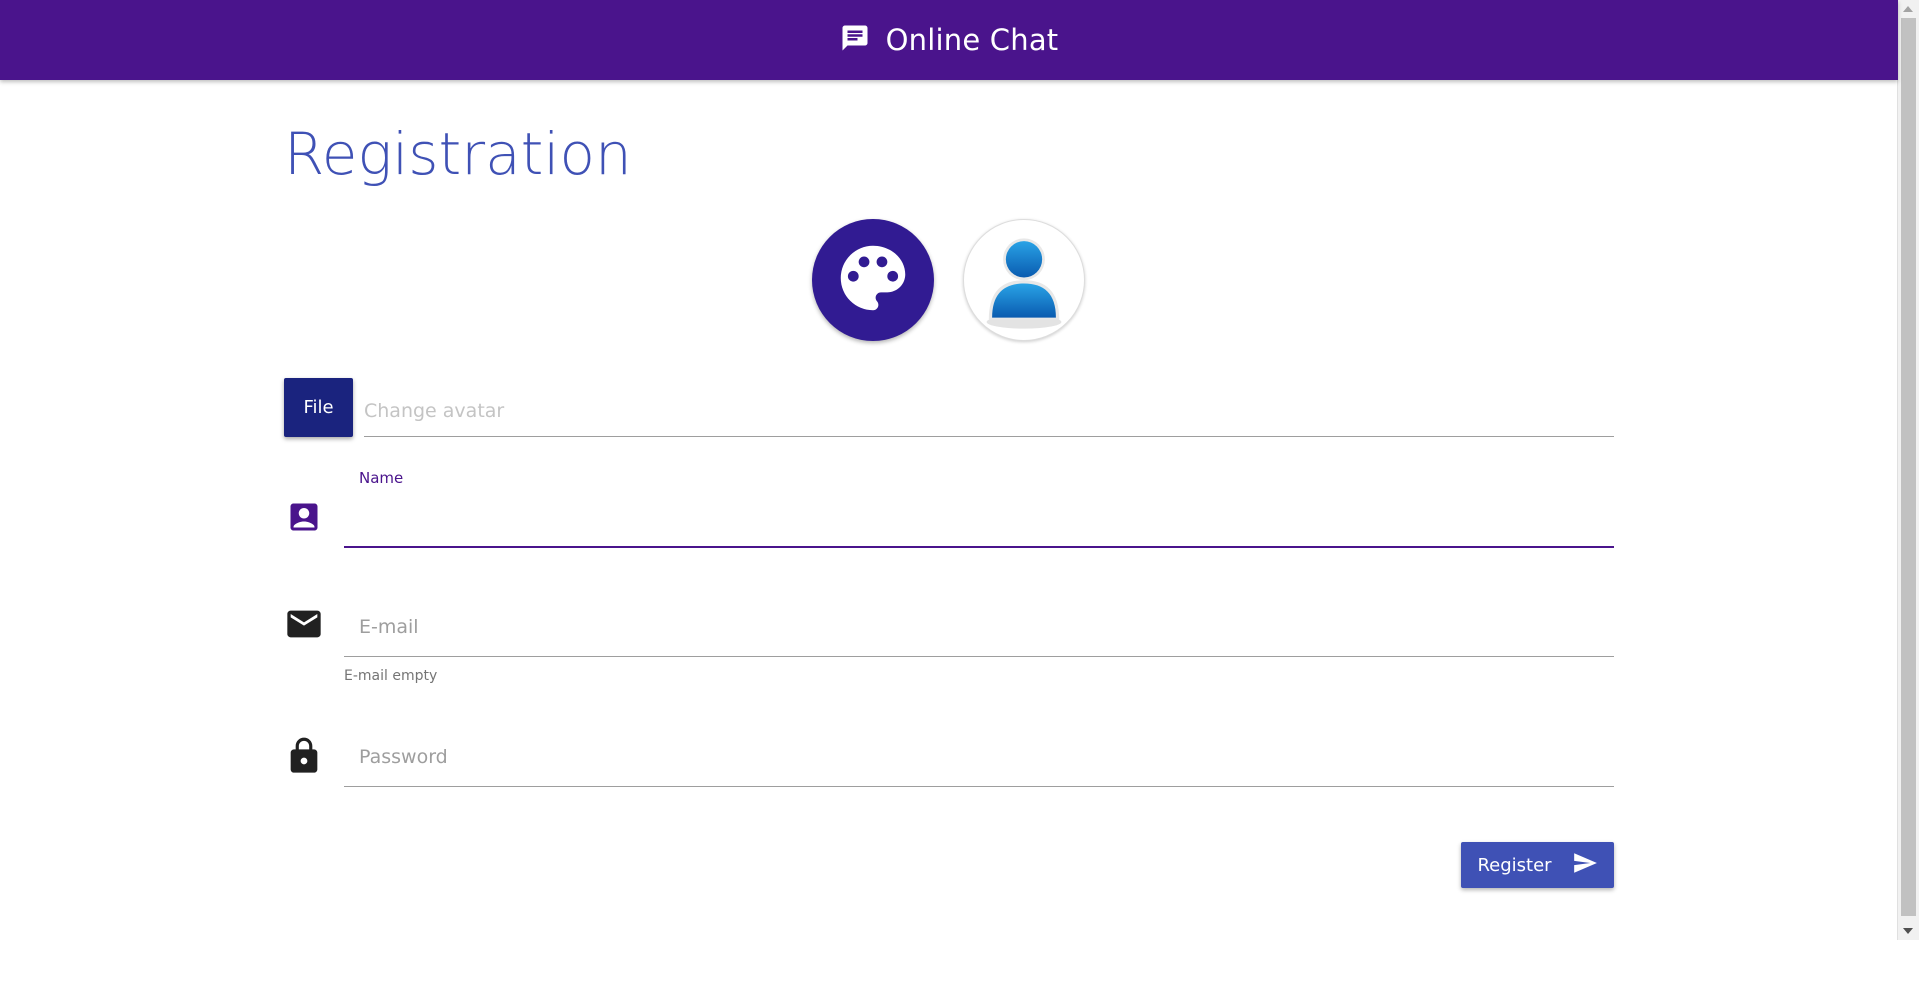 The image size is (1919, 989). I want to click on app-title: Online Chat, so click(972, 40).